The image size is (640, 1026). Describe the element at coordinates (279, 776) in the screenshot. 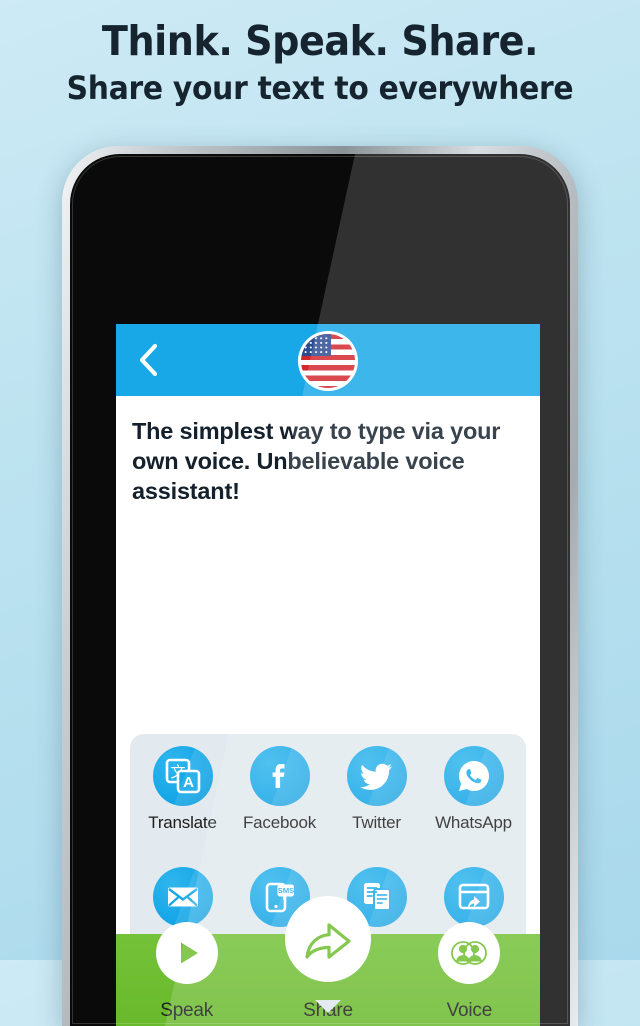

I see `facebook-icon` at that location.